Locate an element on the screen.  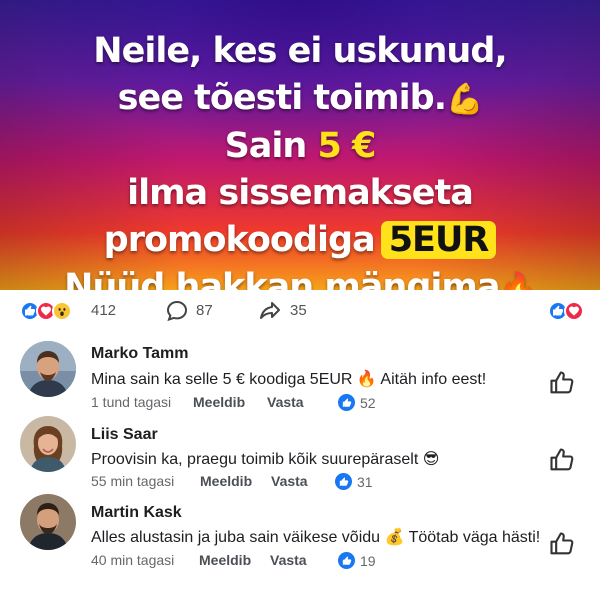
comment-count: 87 is located at coordinates (204, 310).